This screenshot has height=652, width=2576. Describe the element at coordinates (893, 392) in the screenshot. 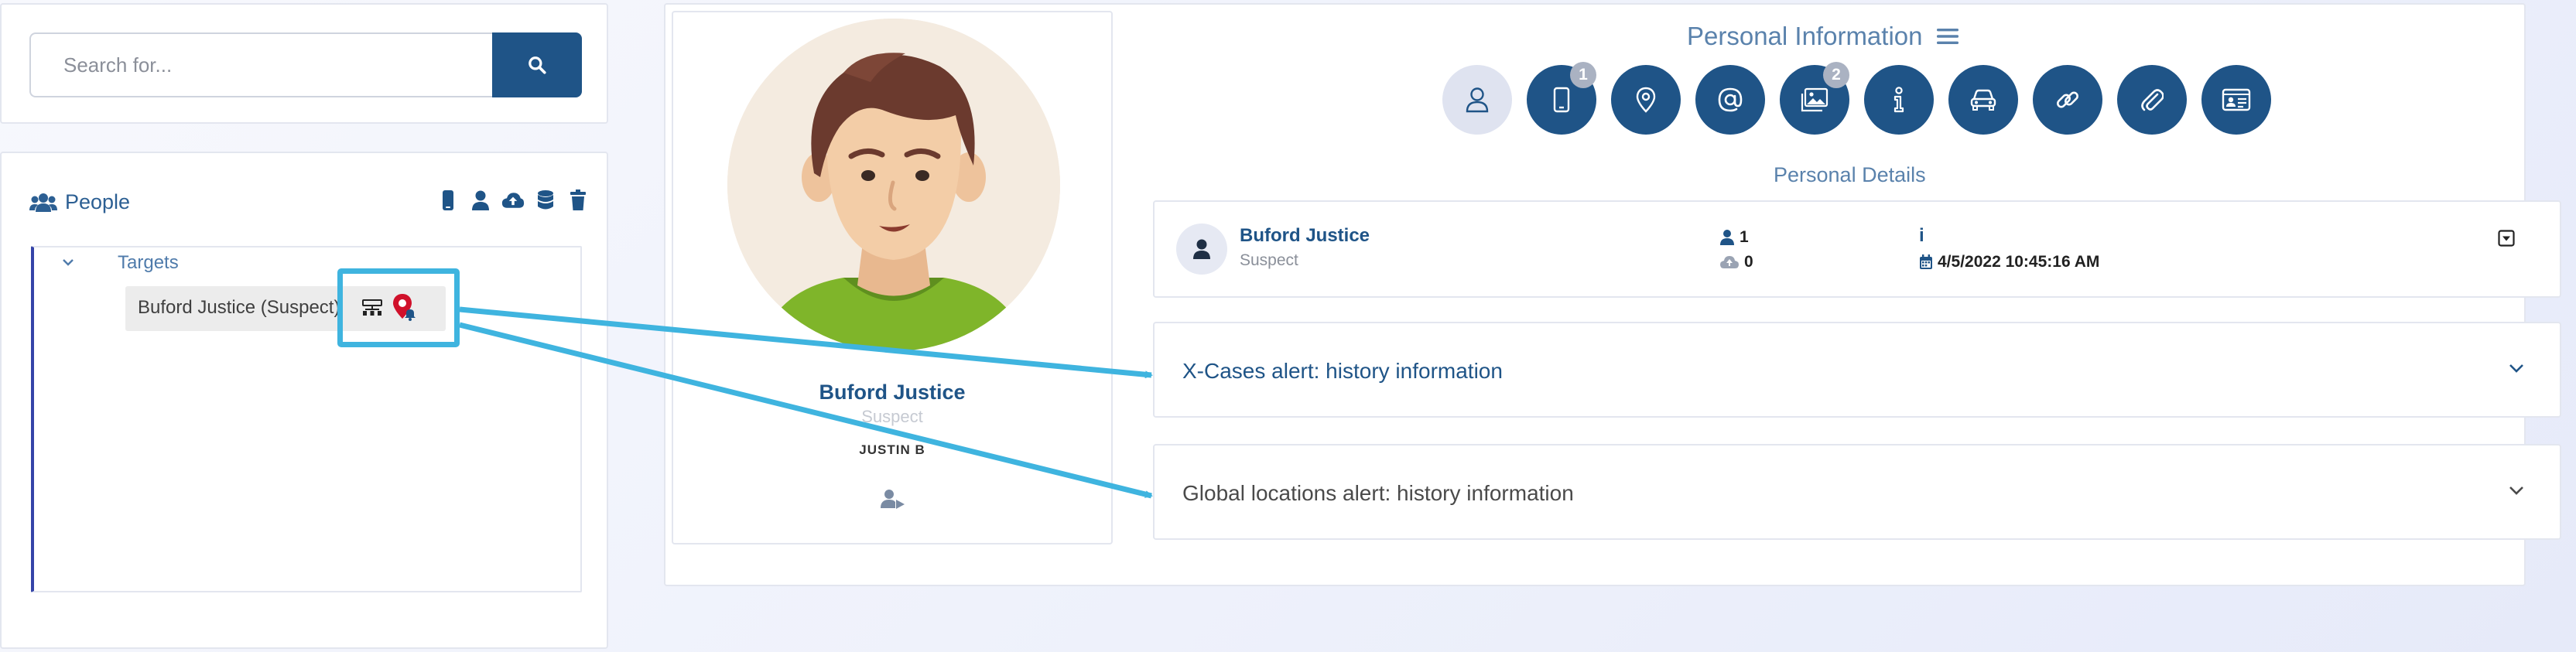

I see `profile-name: Buford Justice` at that location.